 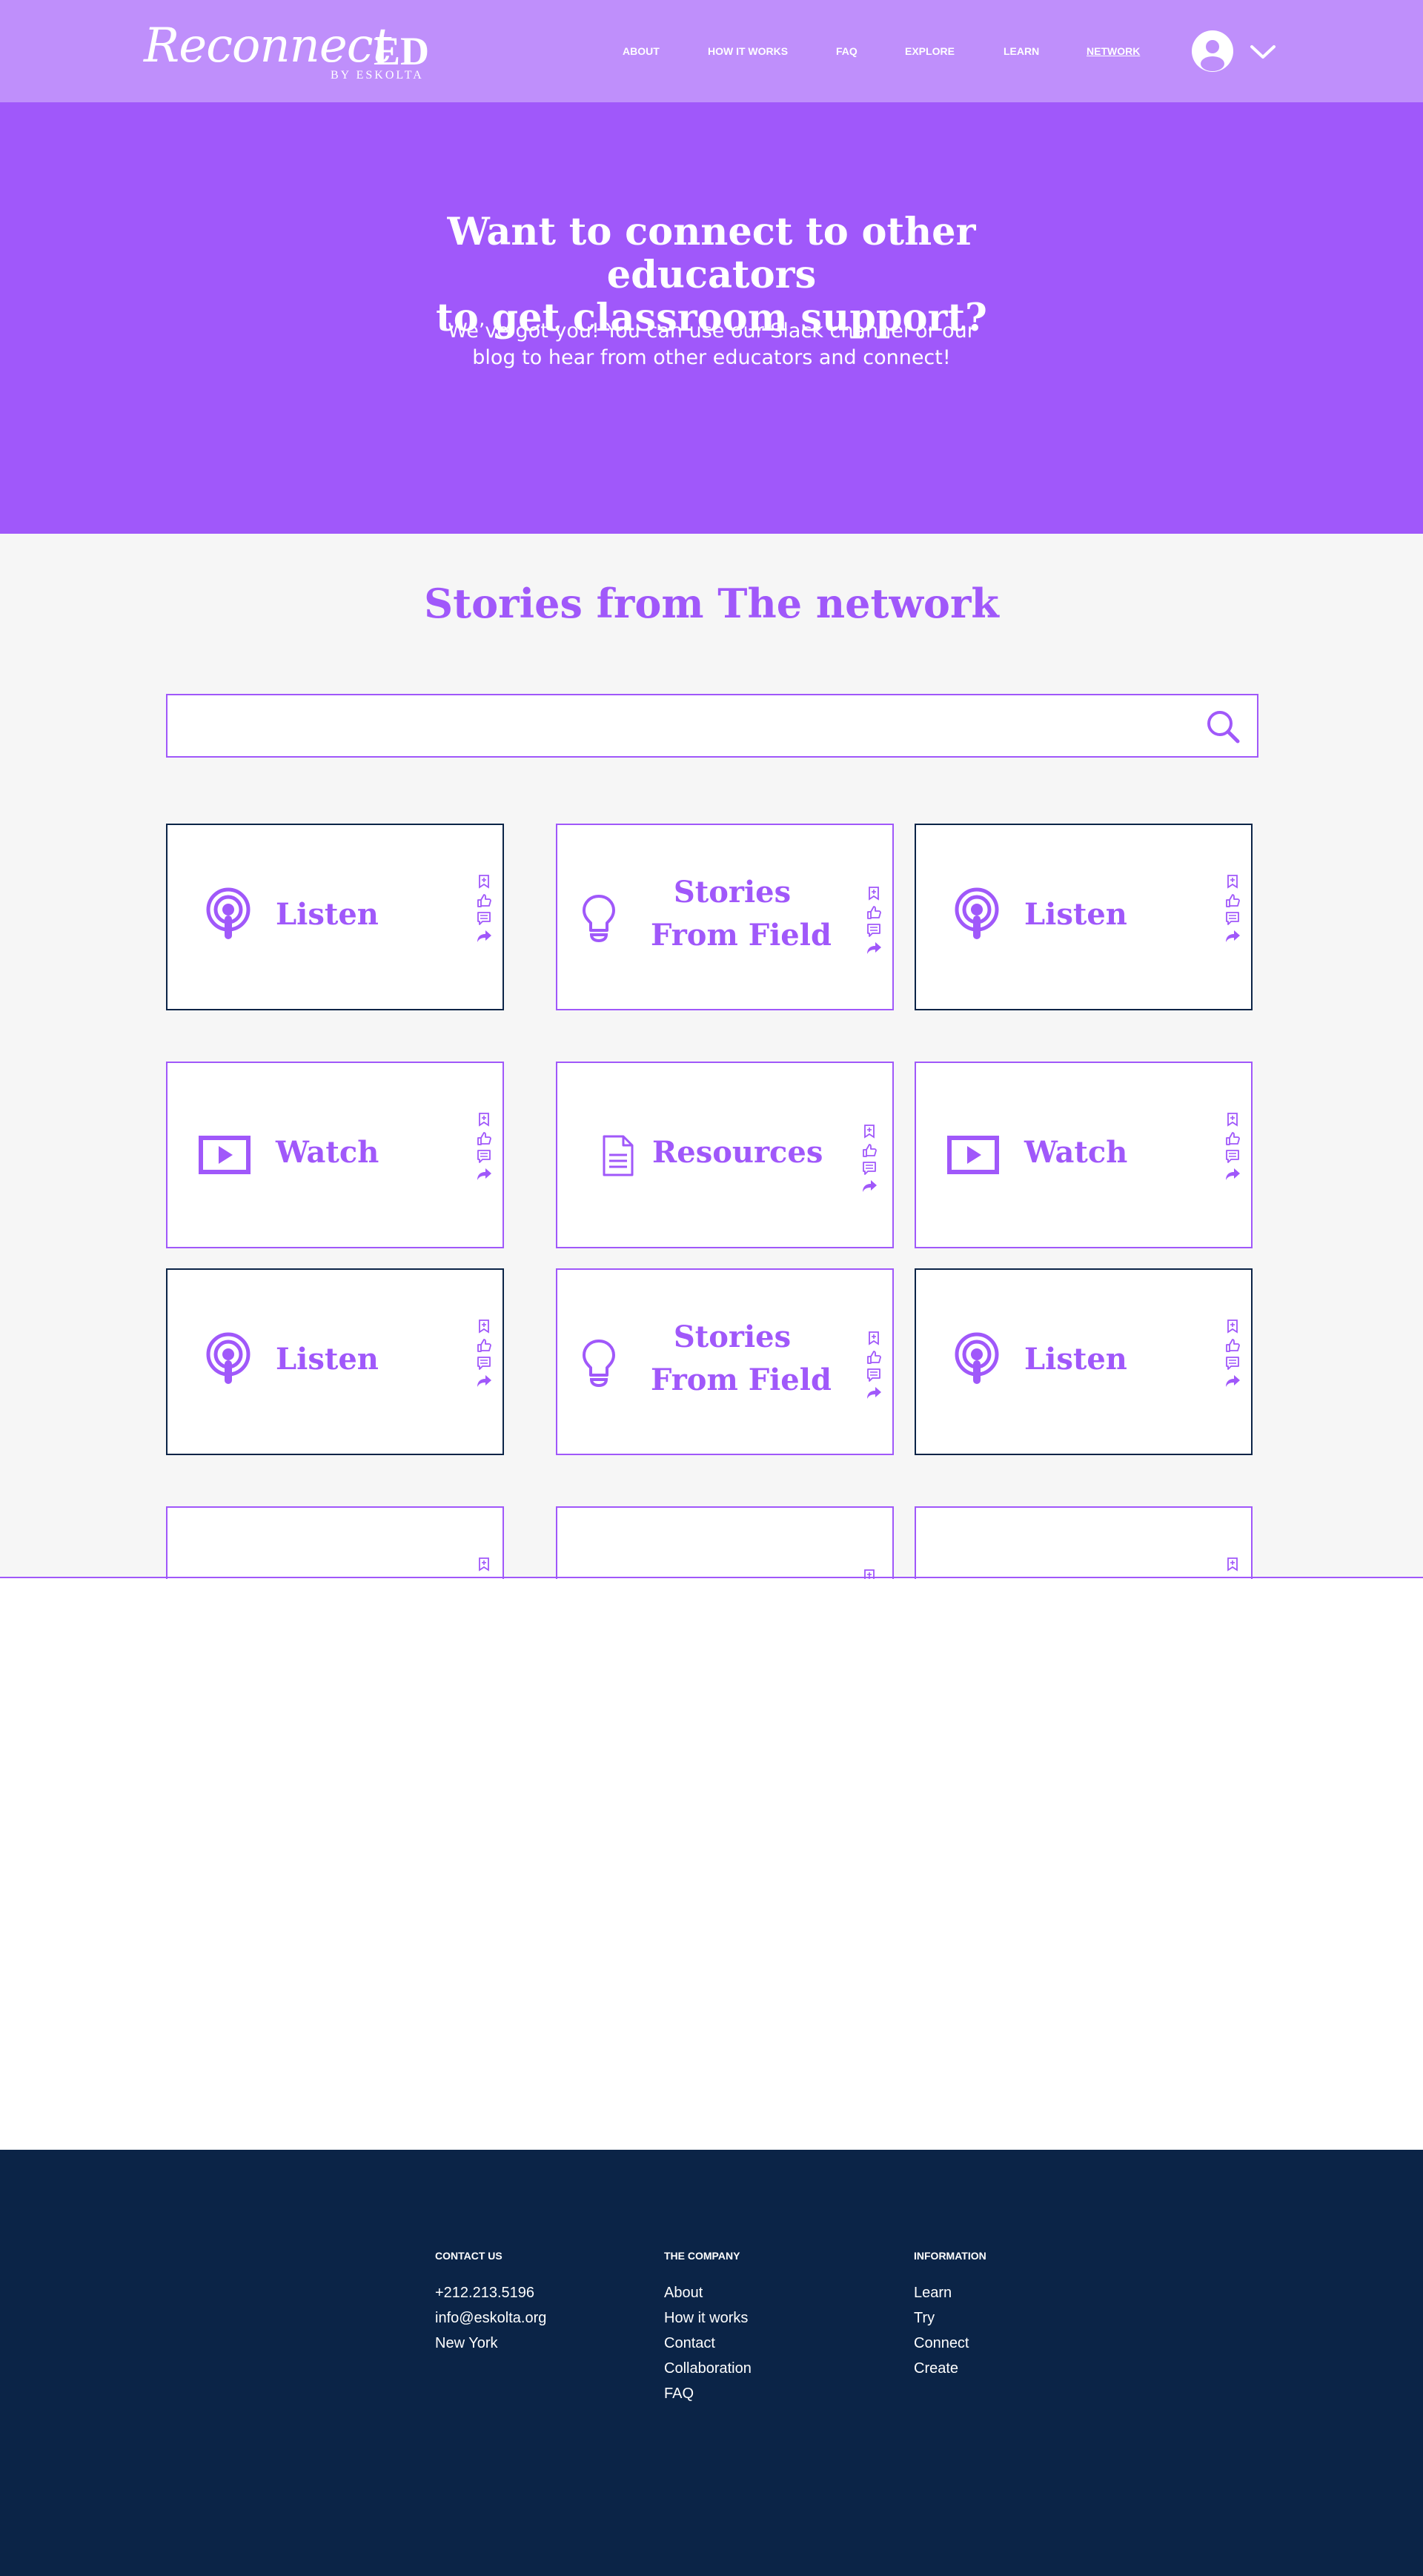 What do you see at coordinates (1212, 51) in the screenshot?
I see `user-avatar-icon` at bounding box center [1212, 51].